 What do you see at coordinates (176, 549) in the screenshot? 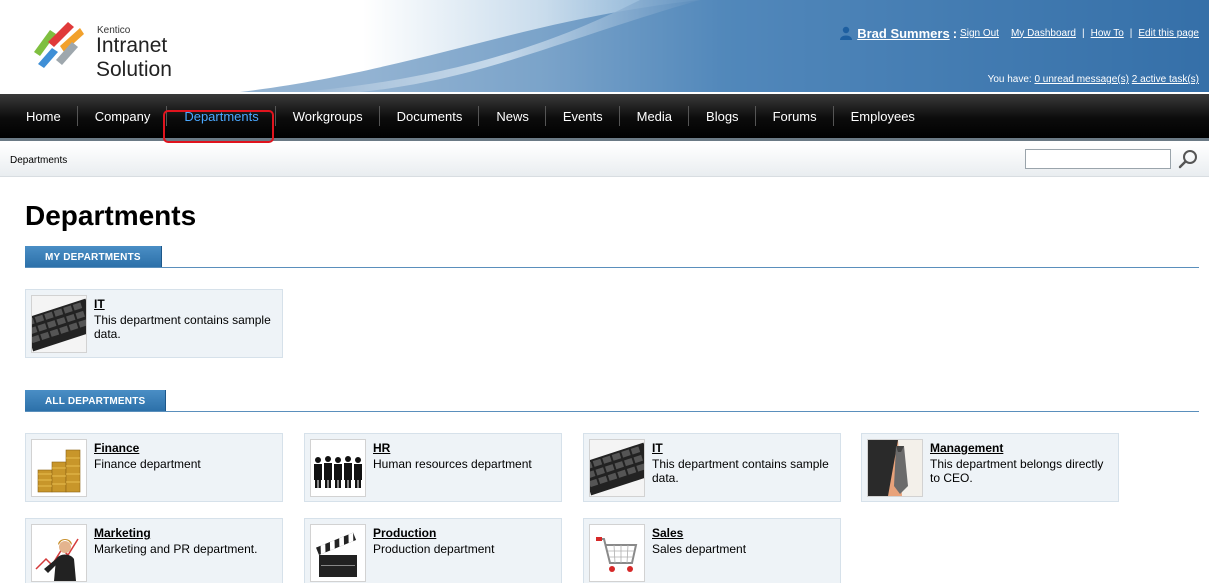
I see `department-description: Marketing and PR department.` at bounding box center [176, 549].